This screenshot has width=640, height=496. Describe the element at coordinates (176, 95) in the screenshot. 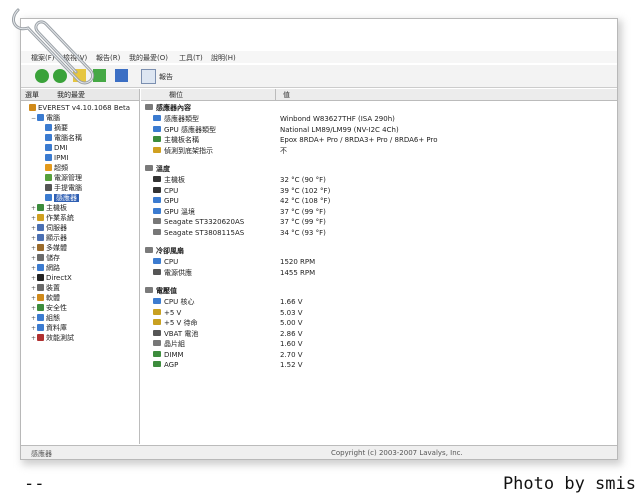

I see `column-field: 欄位` at that location.